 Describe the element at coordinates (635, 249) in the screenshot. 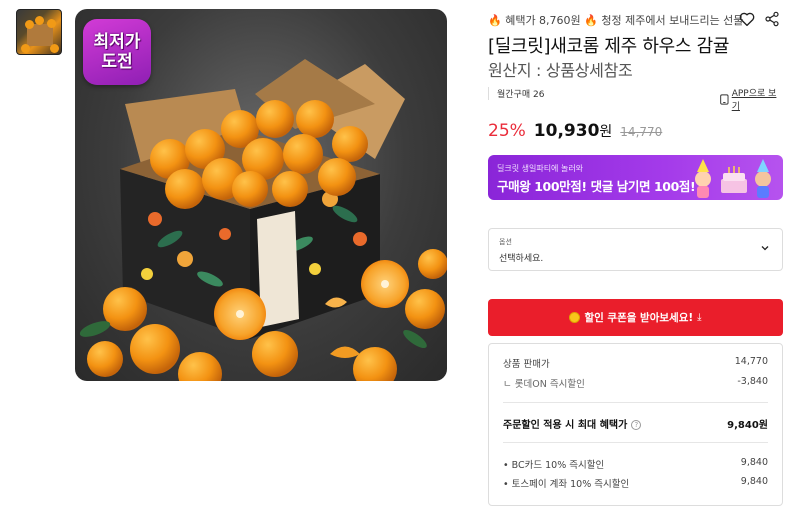

I see `option-select: 옵션 선택하세요.` at that location.